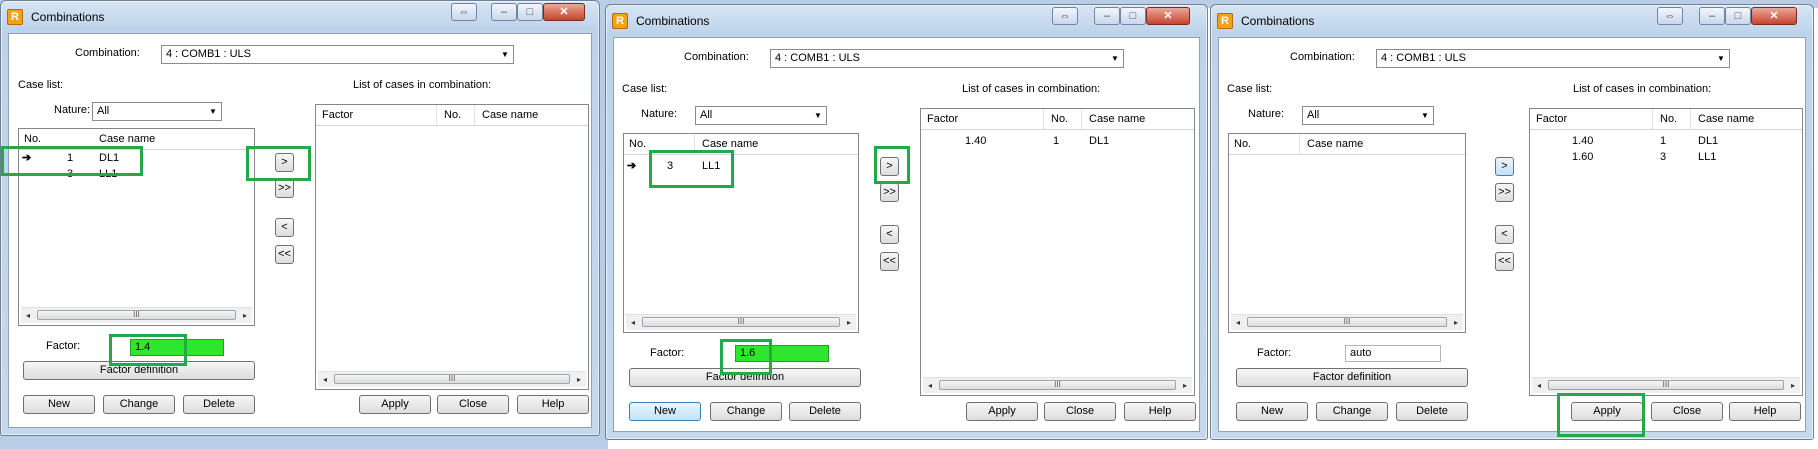  Describe the element at coordinates (818, 115) in the screenshot. I see `chevron-down-icon: ▼` at that location.